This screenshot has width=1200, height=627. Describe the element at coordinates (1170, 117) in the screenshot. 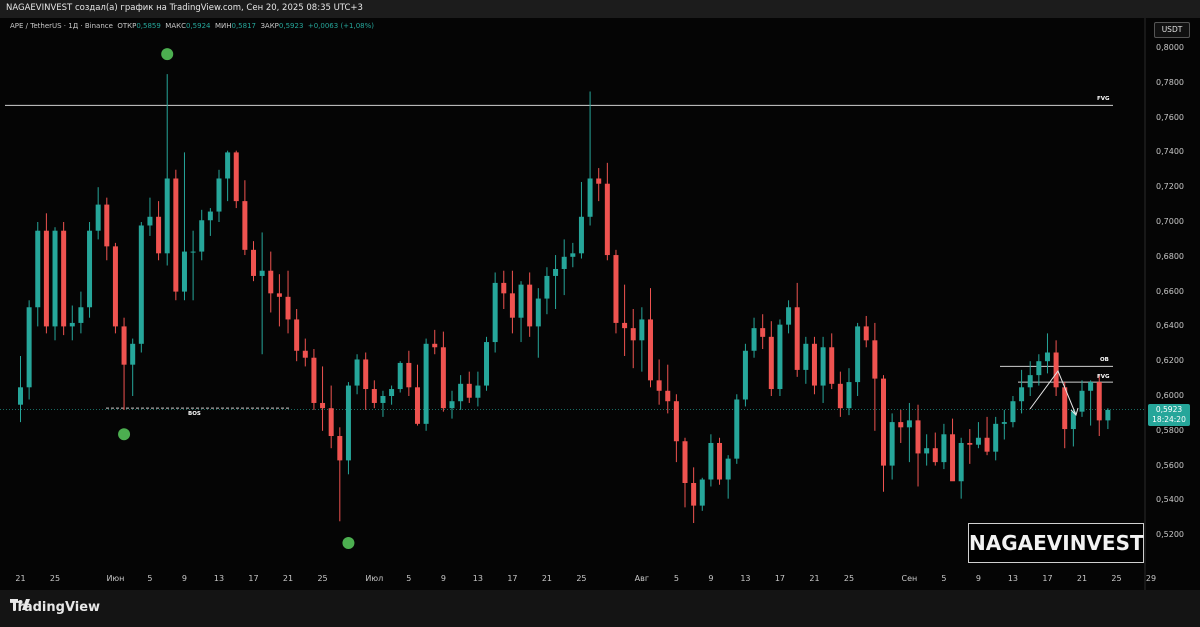

I see `price-tick-label: 0,7600` at that location.